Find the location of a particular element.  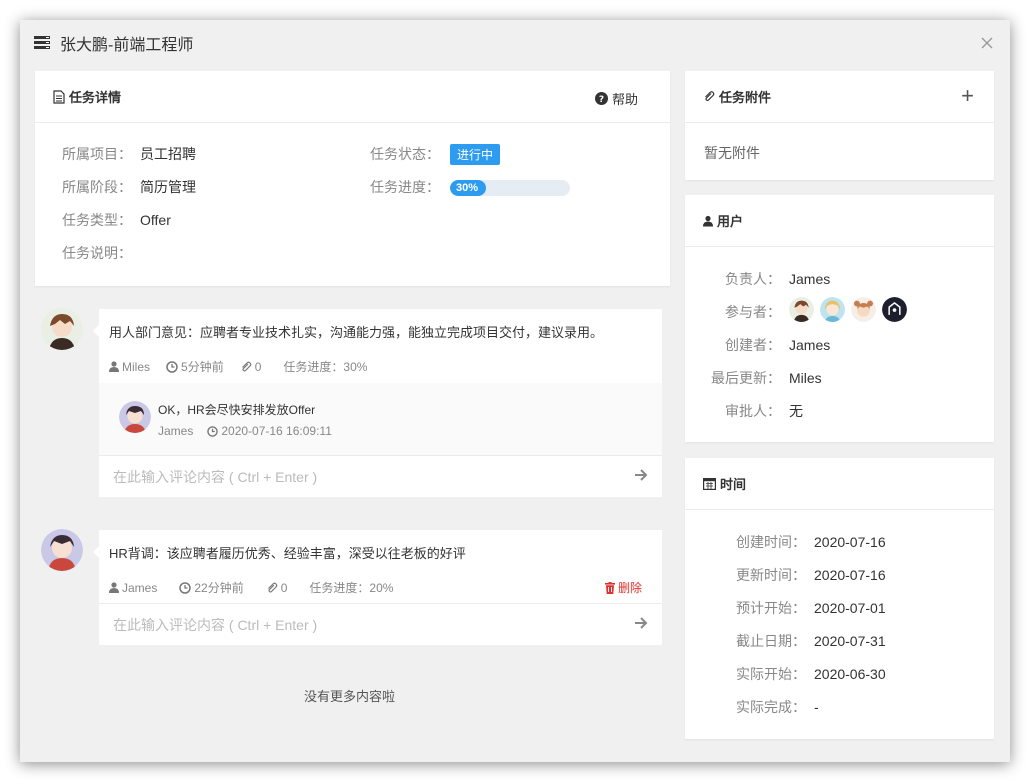

stage-row: 所属阶段： 简历管理 is located at coordinates (129, 187).